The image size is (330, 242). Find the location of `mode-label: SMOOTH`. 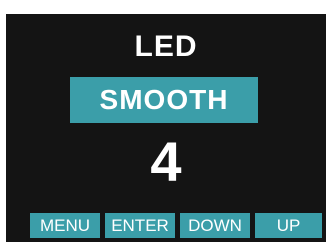

mode-label: SMOOTH is located at coordinates (164, 99).